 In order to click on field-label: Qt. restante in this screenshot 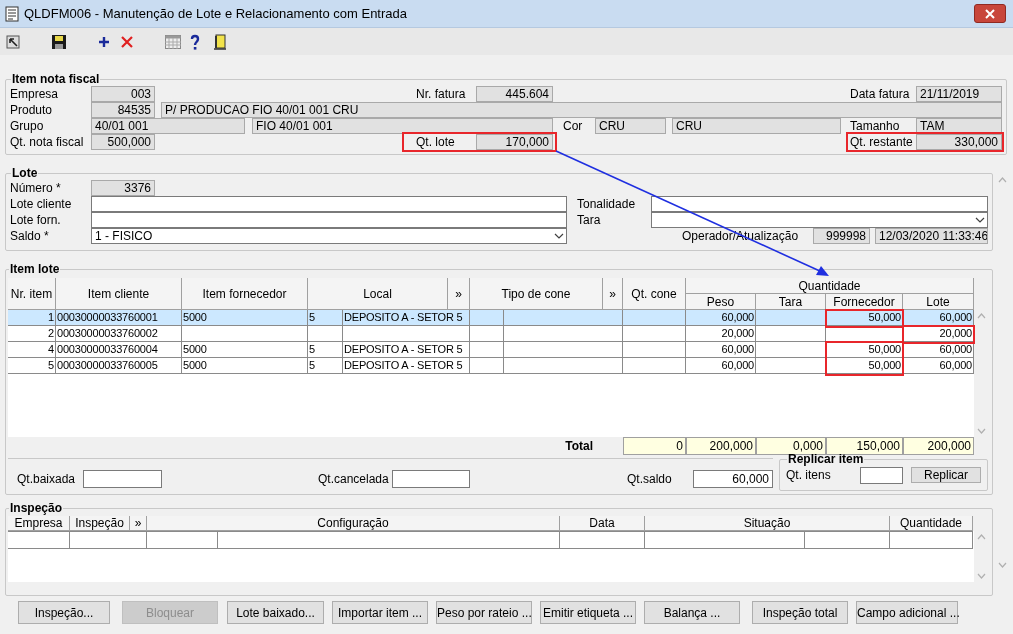, I will do `click(882, 142)`.